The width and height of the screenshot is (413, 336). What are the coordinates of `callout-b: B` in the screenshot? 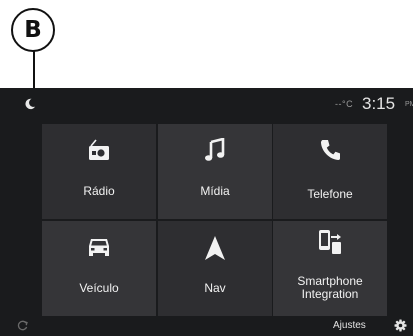 It's located at (33, 30).